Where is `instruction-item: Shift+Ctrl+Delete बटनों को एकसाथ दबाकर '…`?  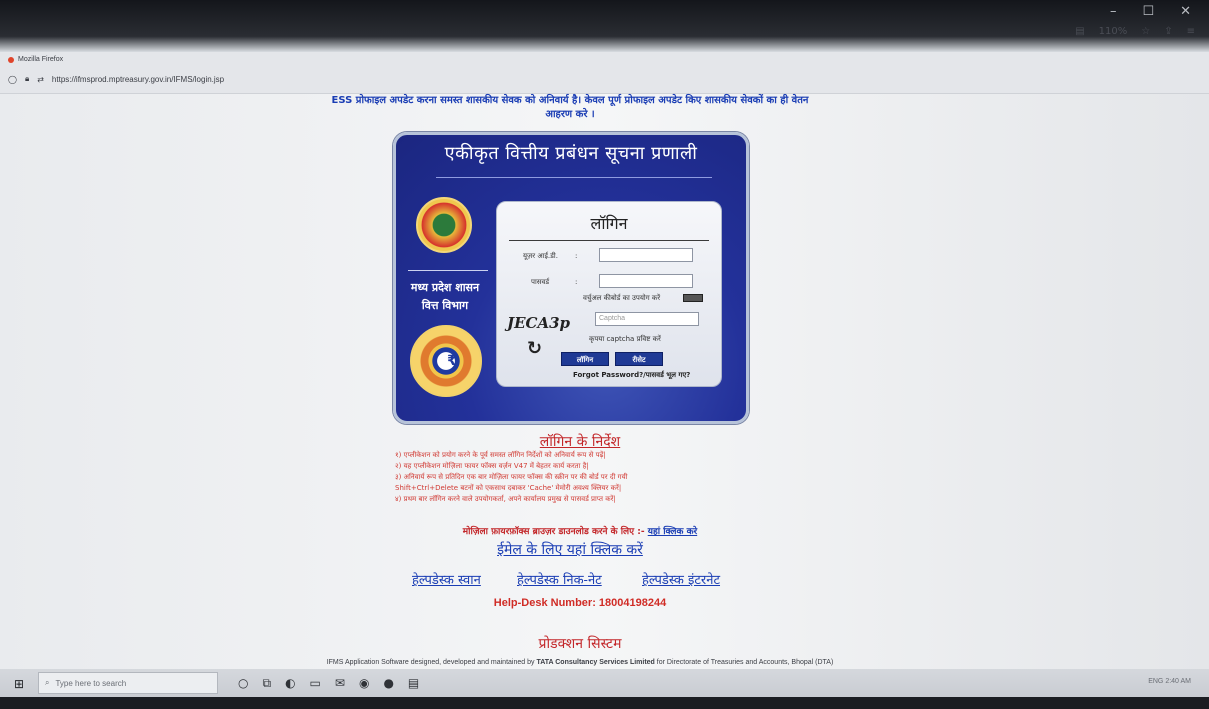 instruction-item: Shift+Ctrl+Delete बटनों को एकसाथ दबाकर '… is located at coordinates (508, 488).